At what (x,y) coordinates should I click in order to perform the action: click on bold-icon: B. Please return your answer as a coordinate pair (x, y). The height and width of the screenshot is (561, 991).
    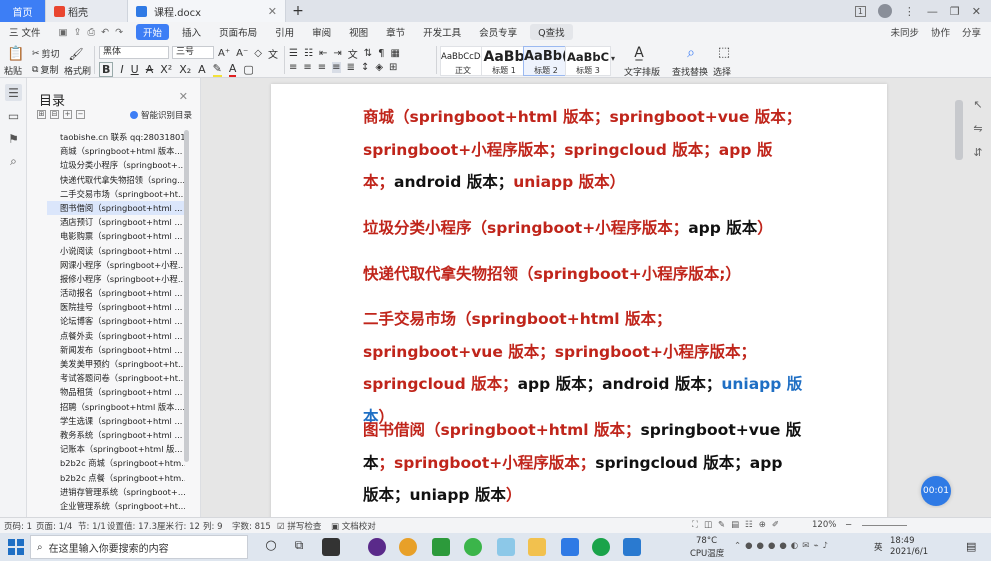
    Looking at the image, I should click on (106, 69).